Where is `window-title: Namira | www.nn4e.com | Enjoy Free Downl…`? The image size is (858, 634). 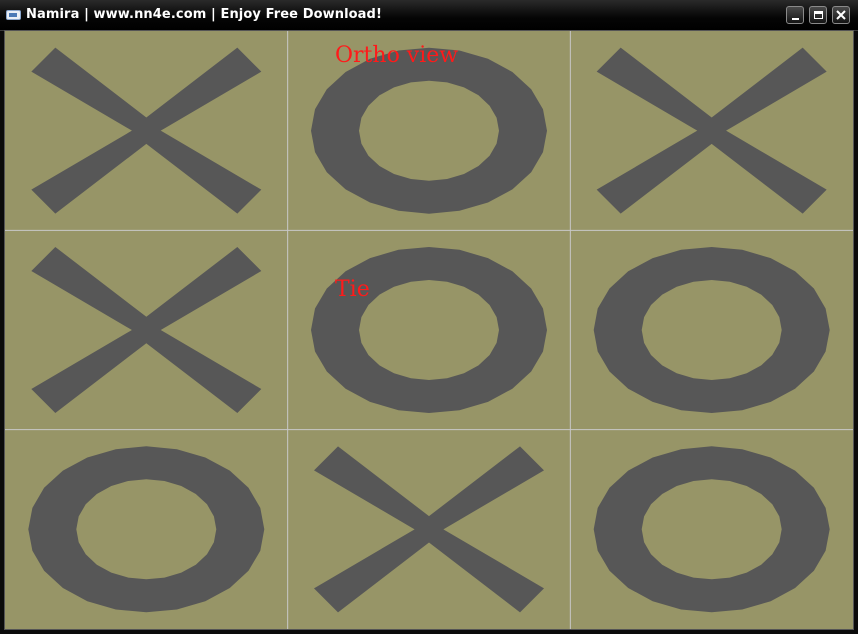 window-title: Namira | www.nn4e.com | Enjoy Free Downl… is located at coordinates (204, 14).